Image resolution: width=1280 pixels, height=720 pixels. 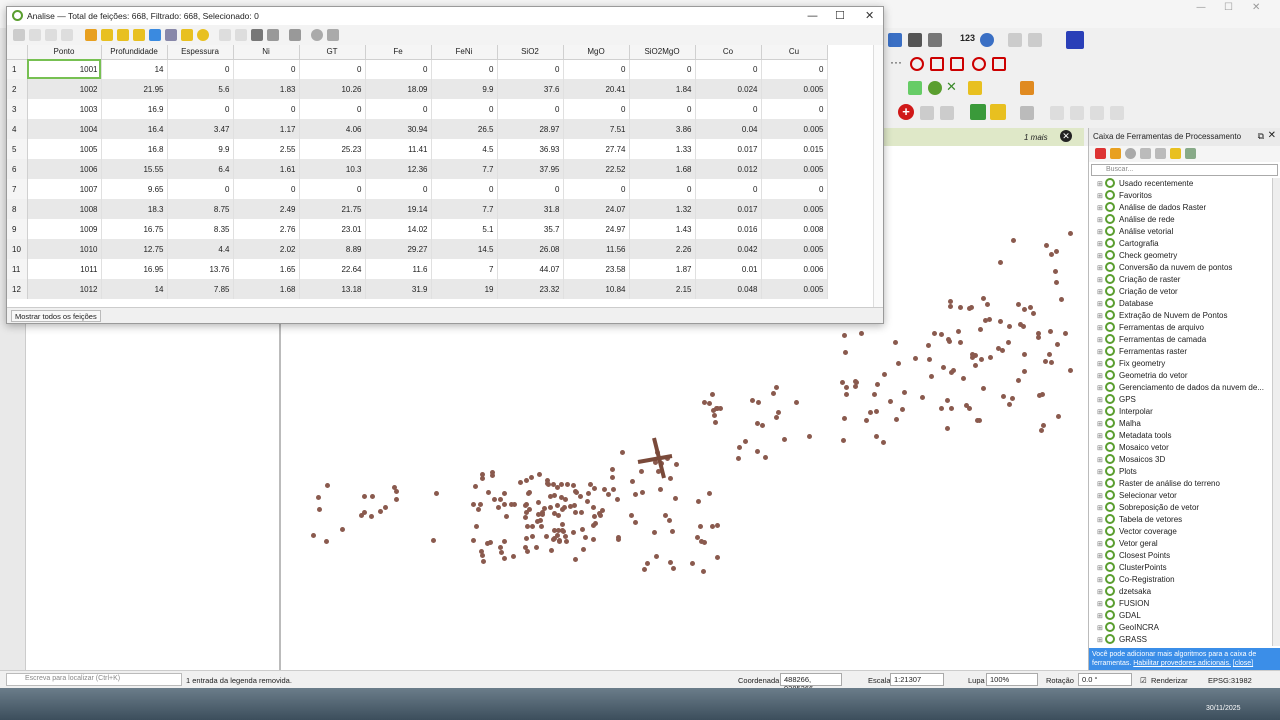 What do you see at coordinates (1184, 316) in the screenshot?
I see `toolbox-item: ⊞ Extração de Nuvem de Pontos` at bounding box center [1184, 316].